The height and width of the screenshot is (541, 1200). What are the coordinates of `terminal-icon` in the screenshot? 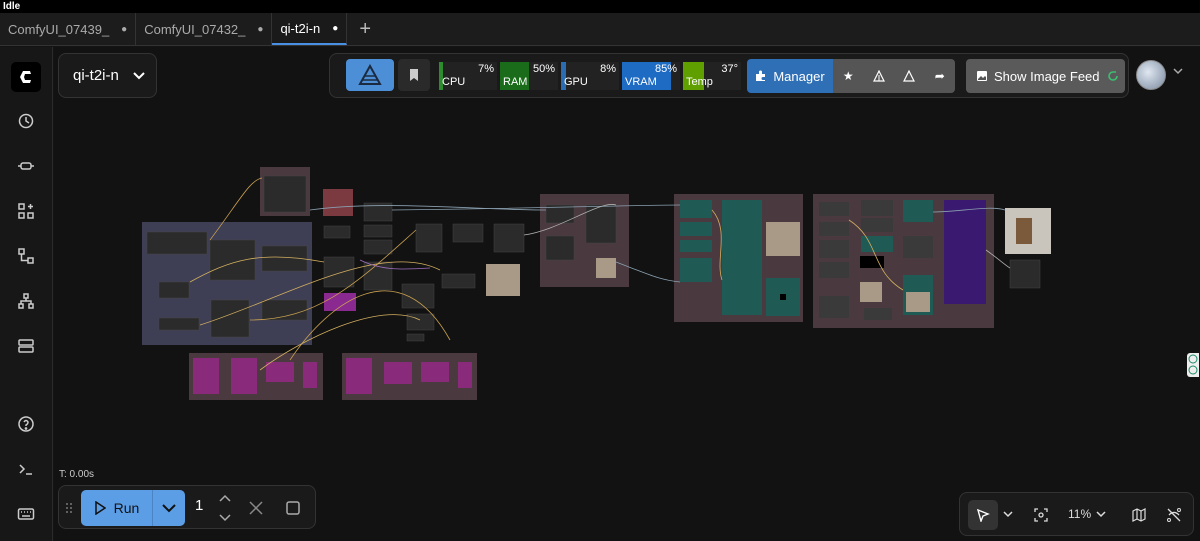 It's located at (26, 469).